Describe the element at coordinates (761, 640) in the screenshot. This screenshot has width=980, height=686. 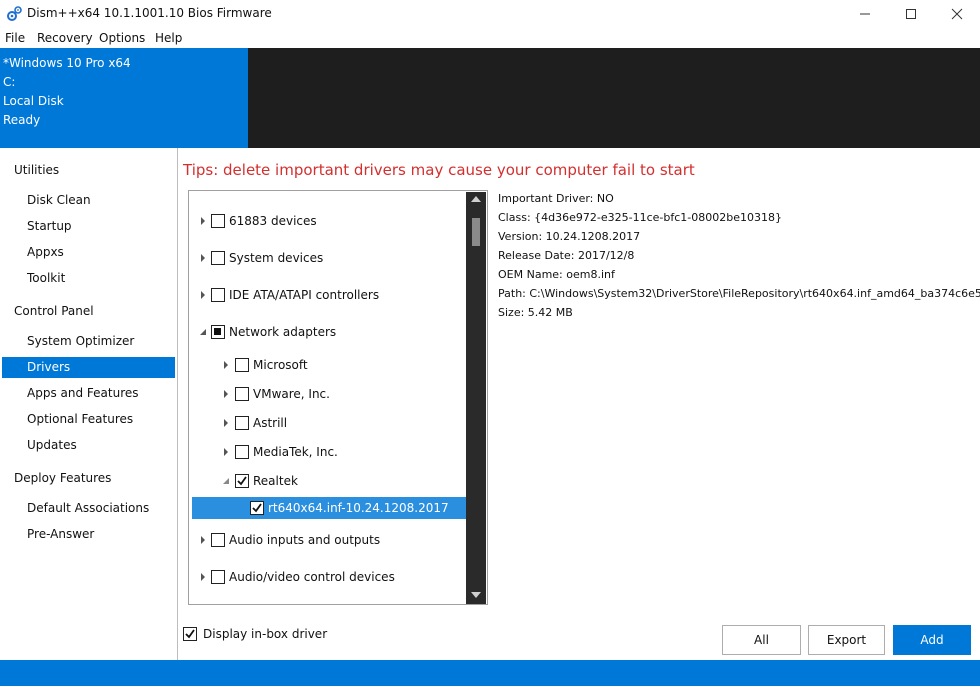
I see `all-button: All` at that location.